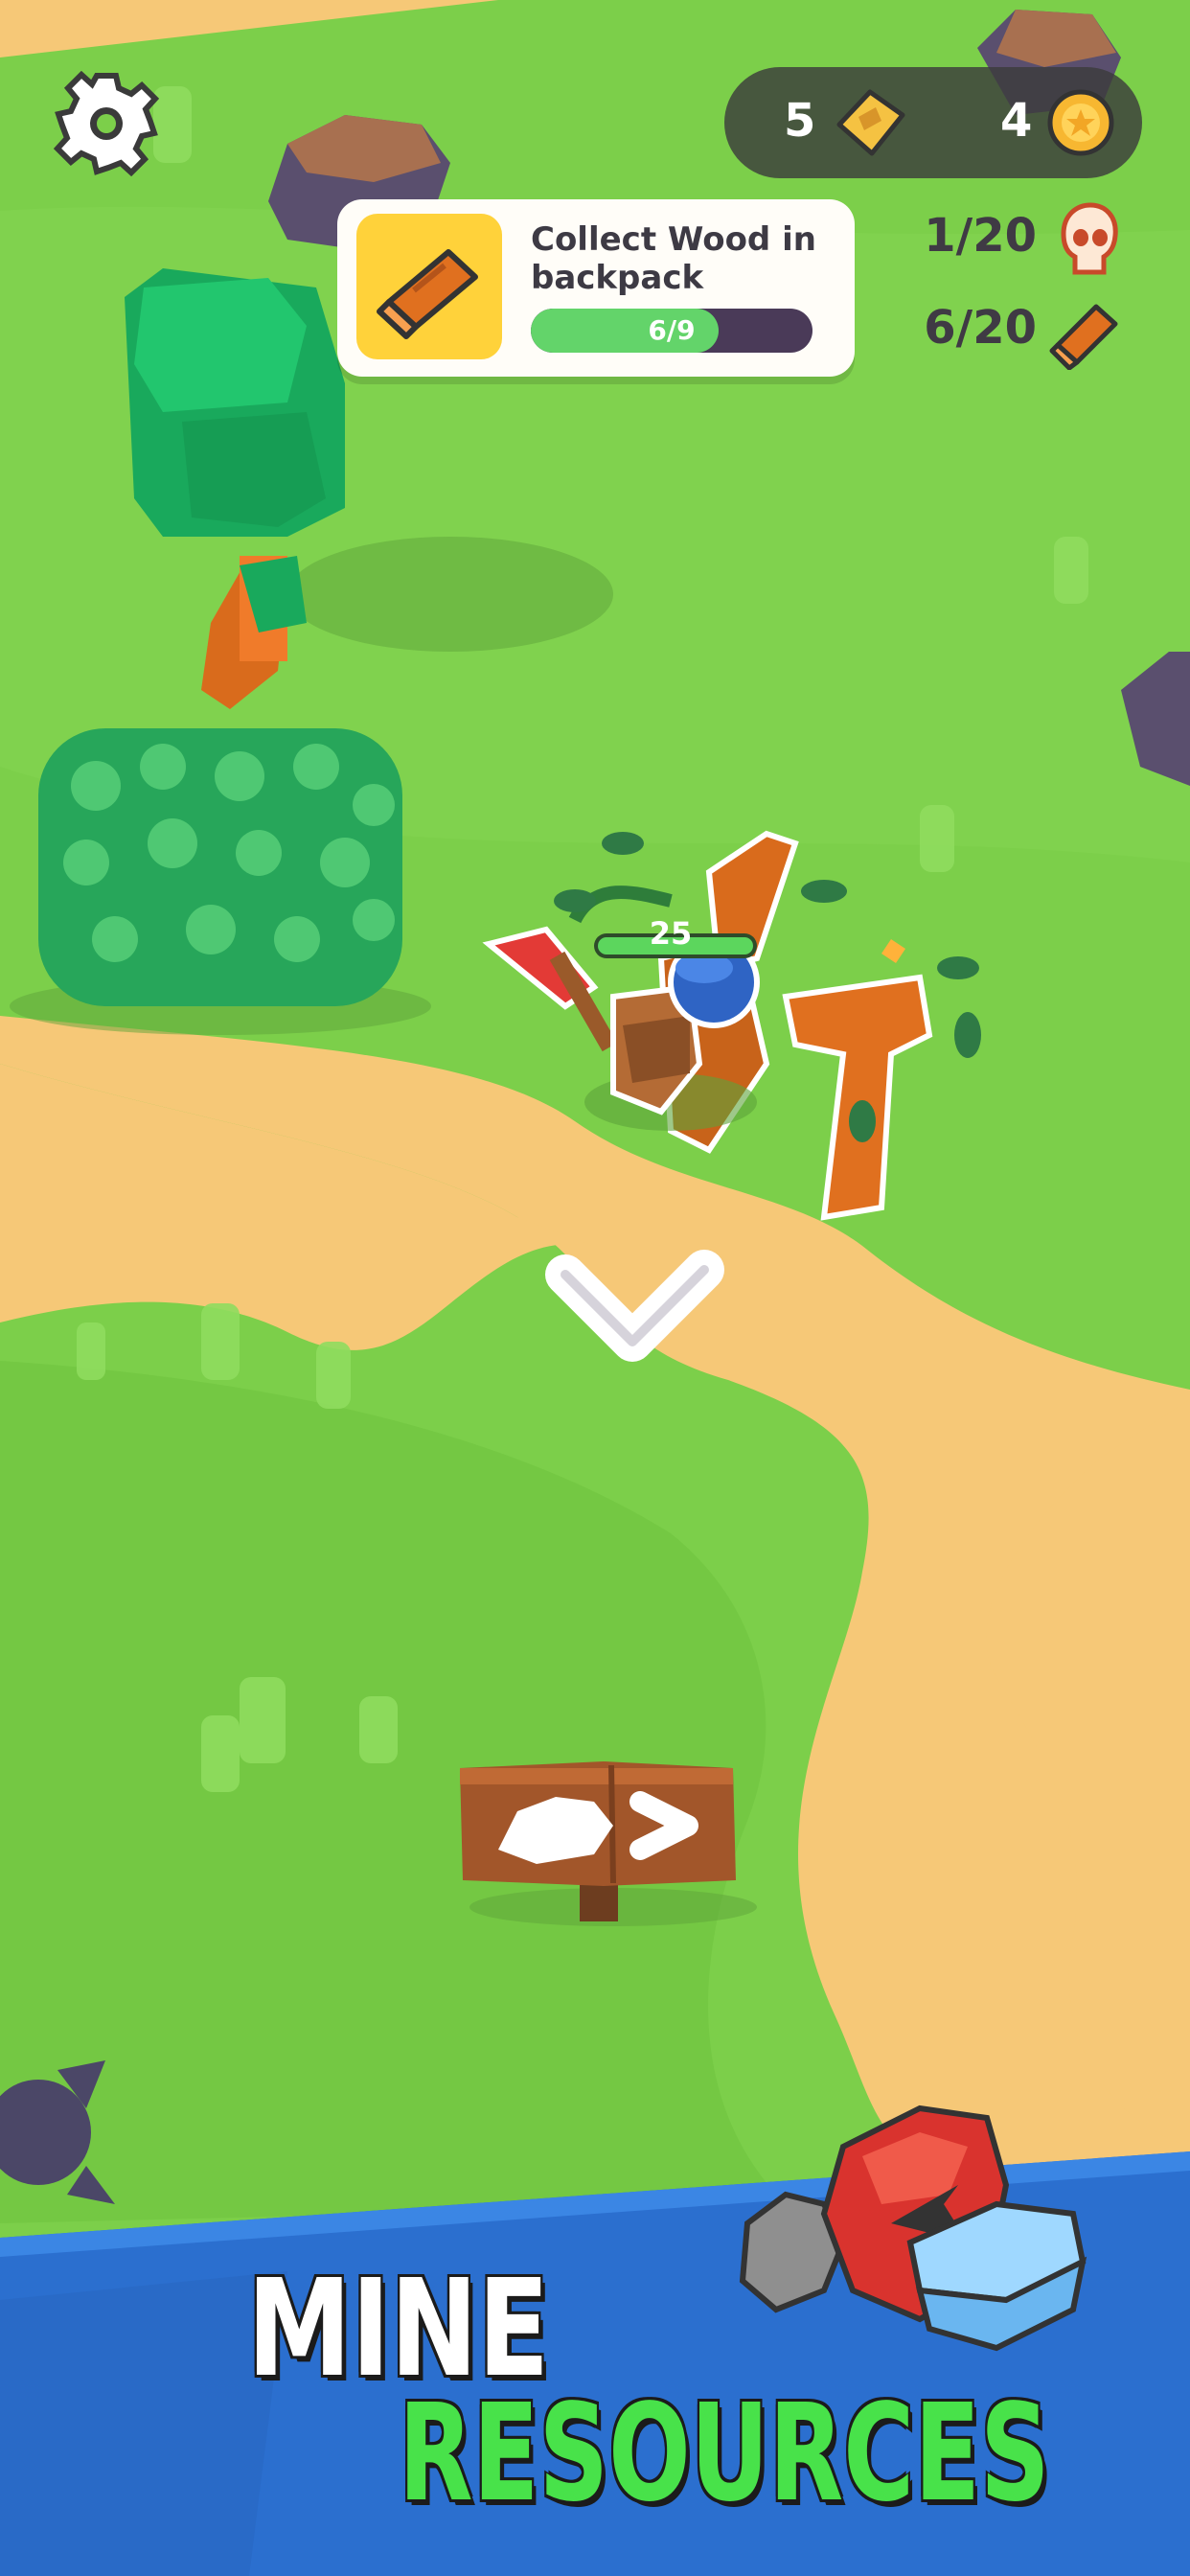  What do you see at coordinates (933, 122) in the screenshot?
I see `currency-bar: 5 4` at bounding box center [933, 122].